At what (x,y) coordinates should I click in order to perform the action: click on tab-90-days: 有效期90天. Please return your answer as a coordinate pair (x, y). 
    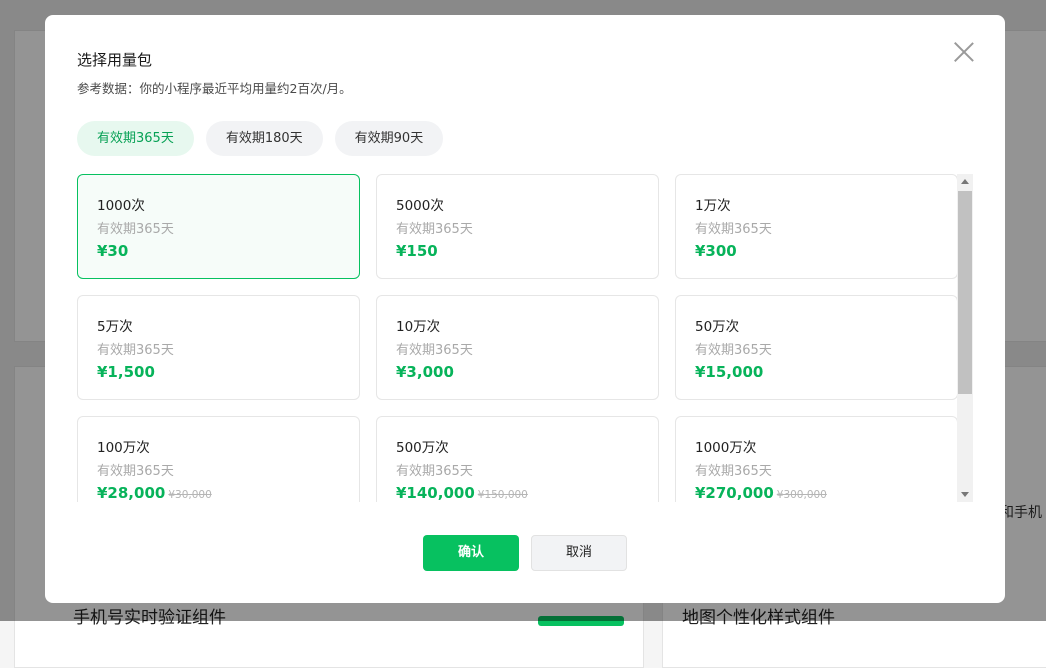
    Looking at the image, I should click on (389, 138).